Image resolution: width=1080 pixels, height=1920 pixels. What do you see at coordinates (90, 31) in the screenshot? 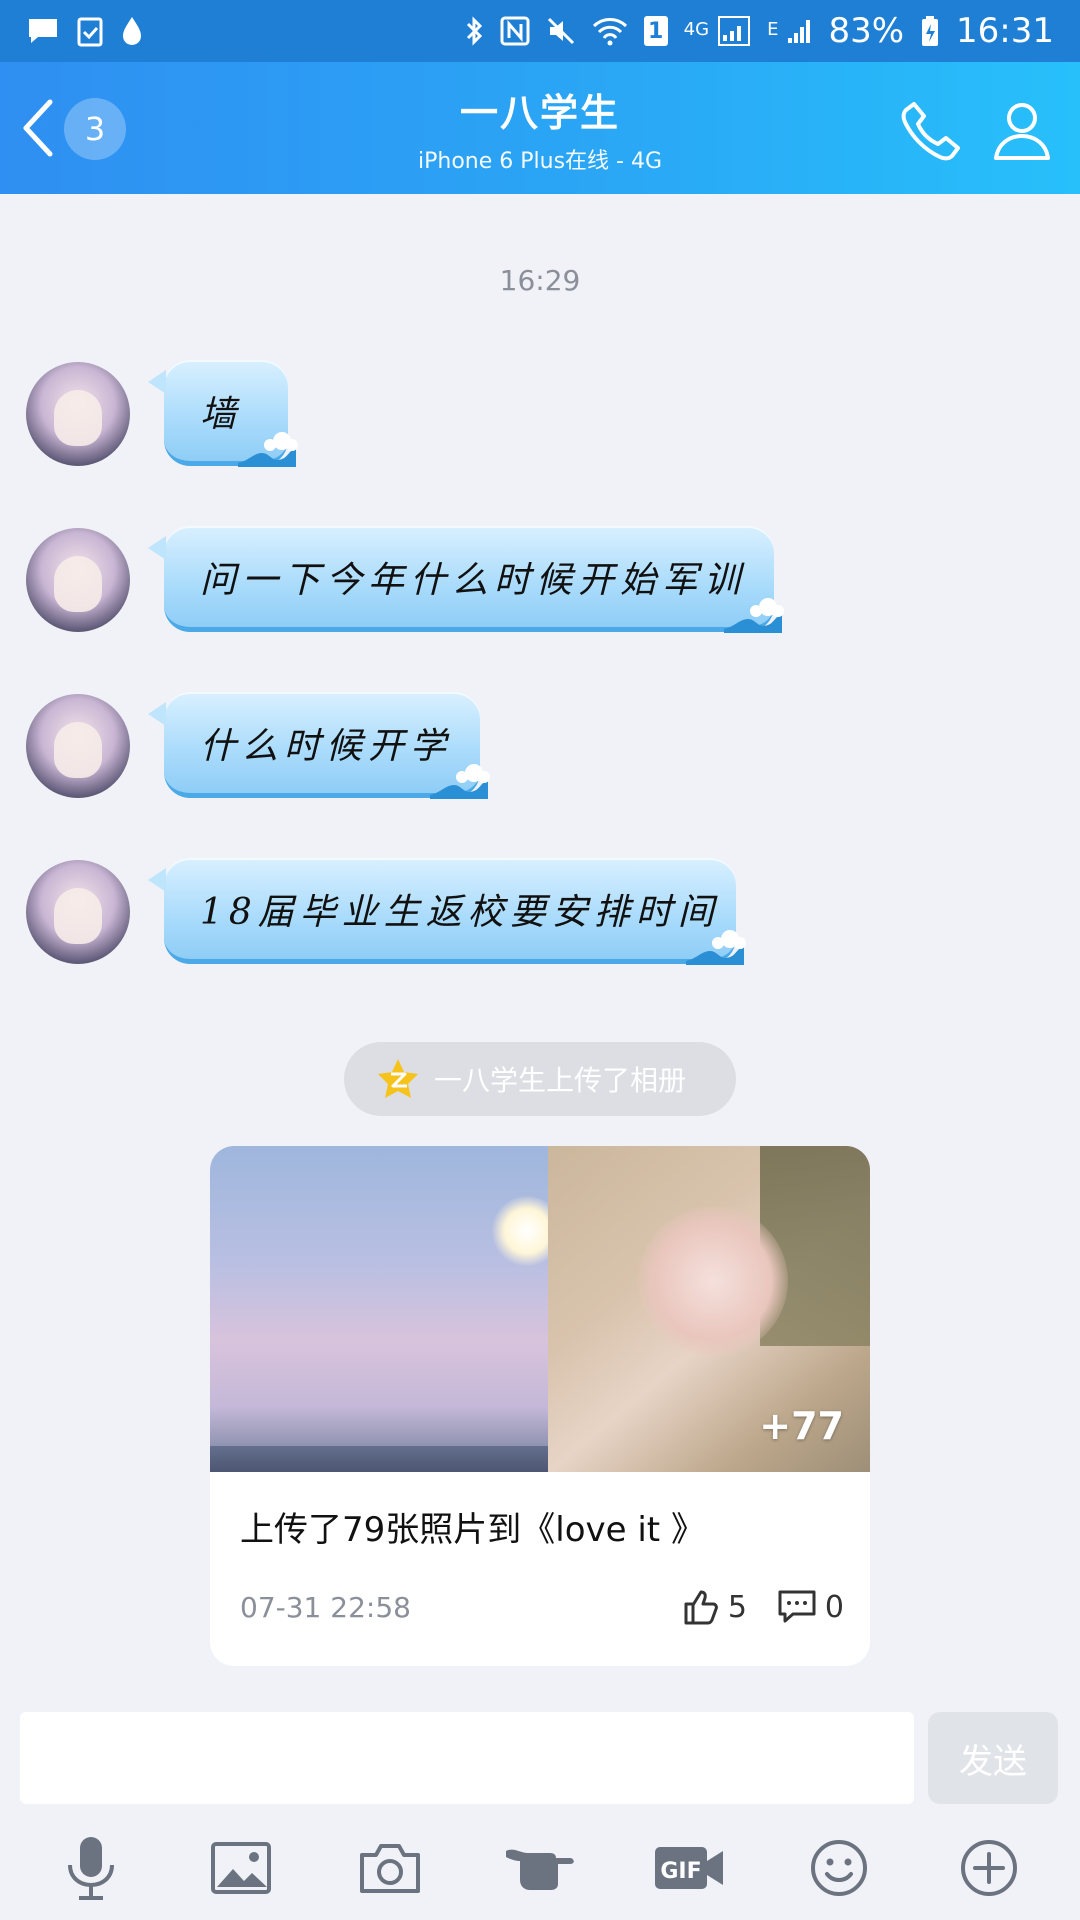
I see `task-icon` at bounding box center [90, 31].